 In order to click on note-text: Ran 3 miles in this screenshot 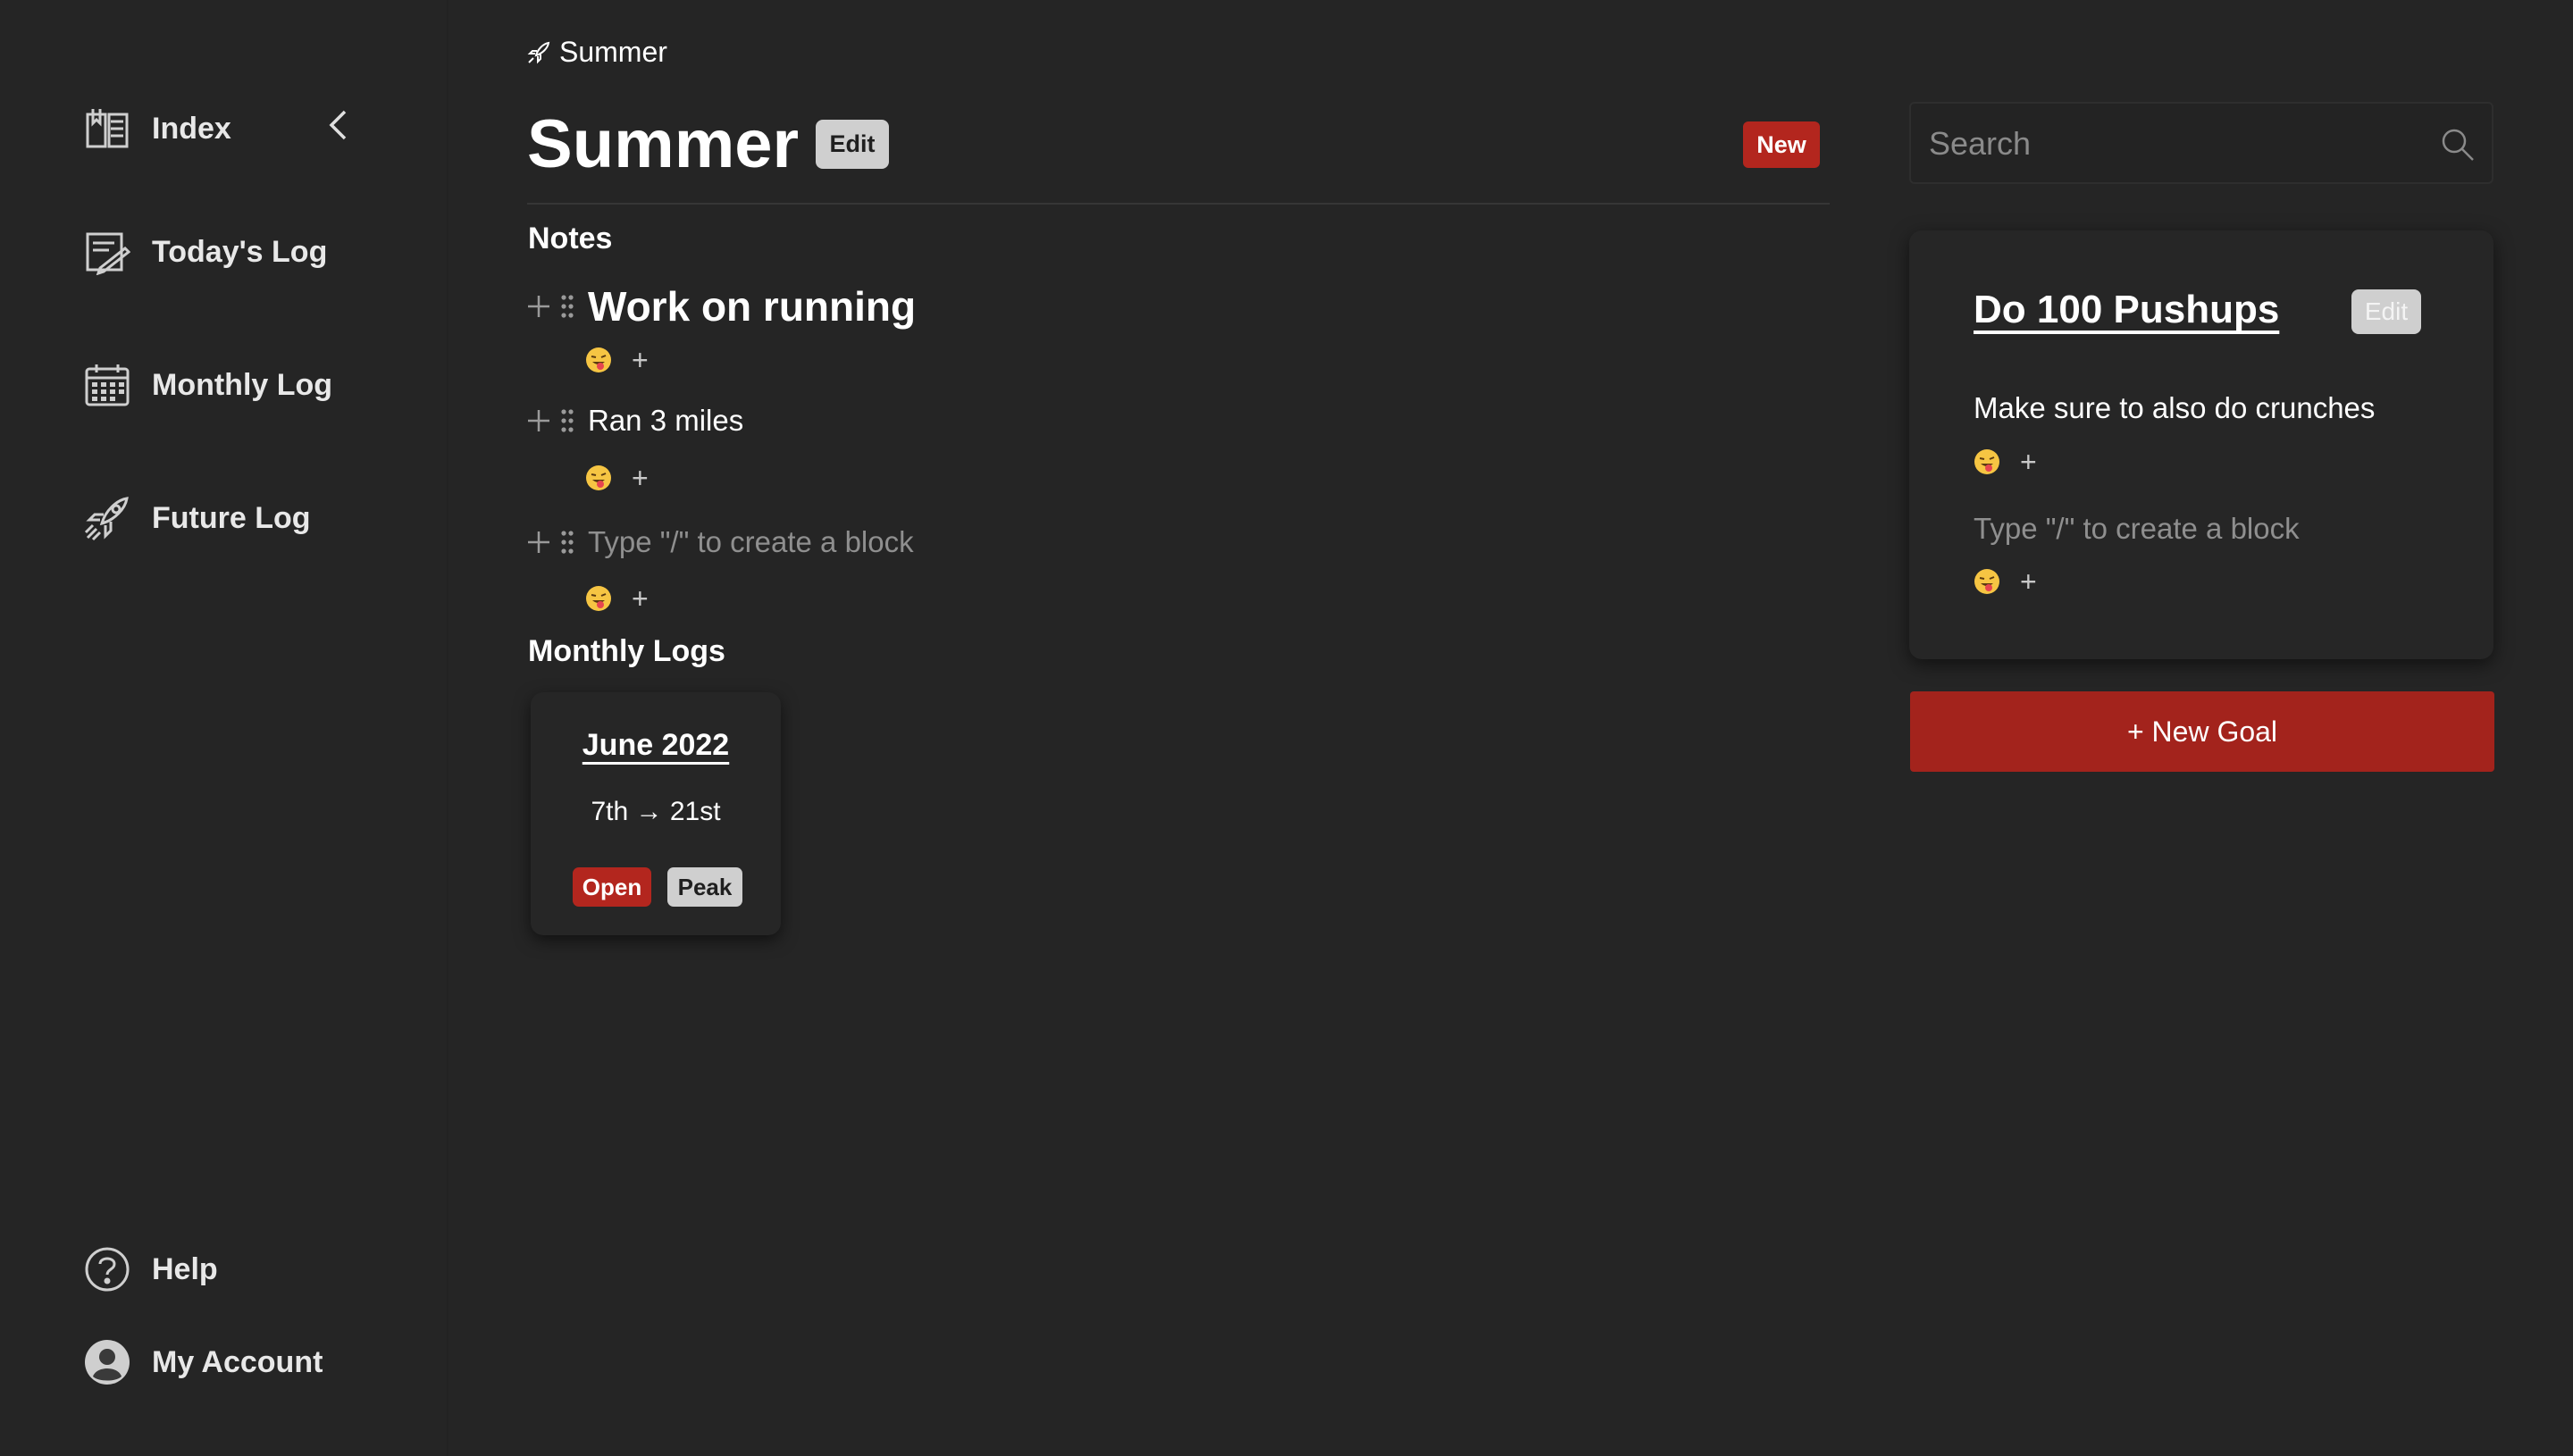, I will do `click(665, 421)`.